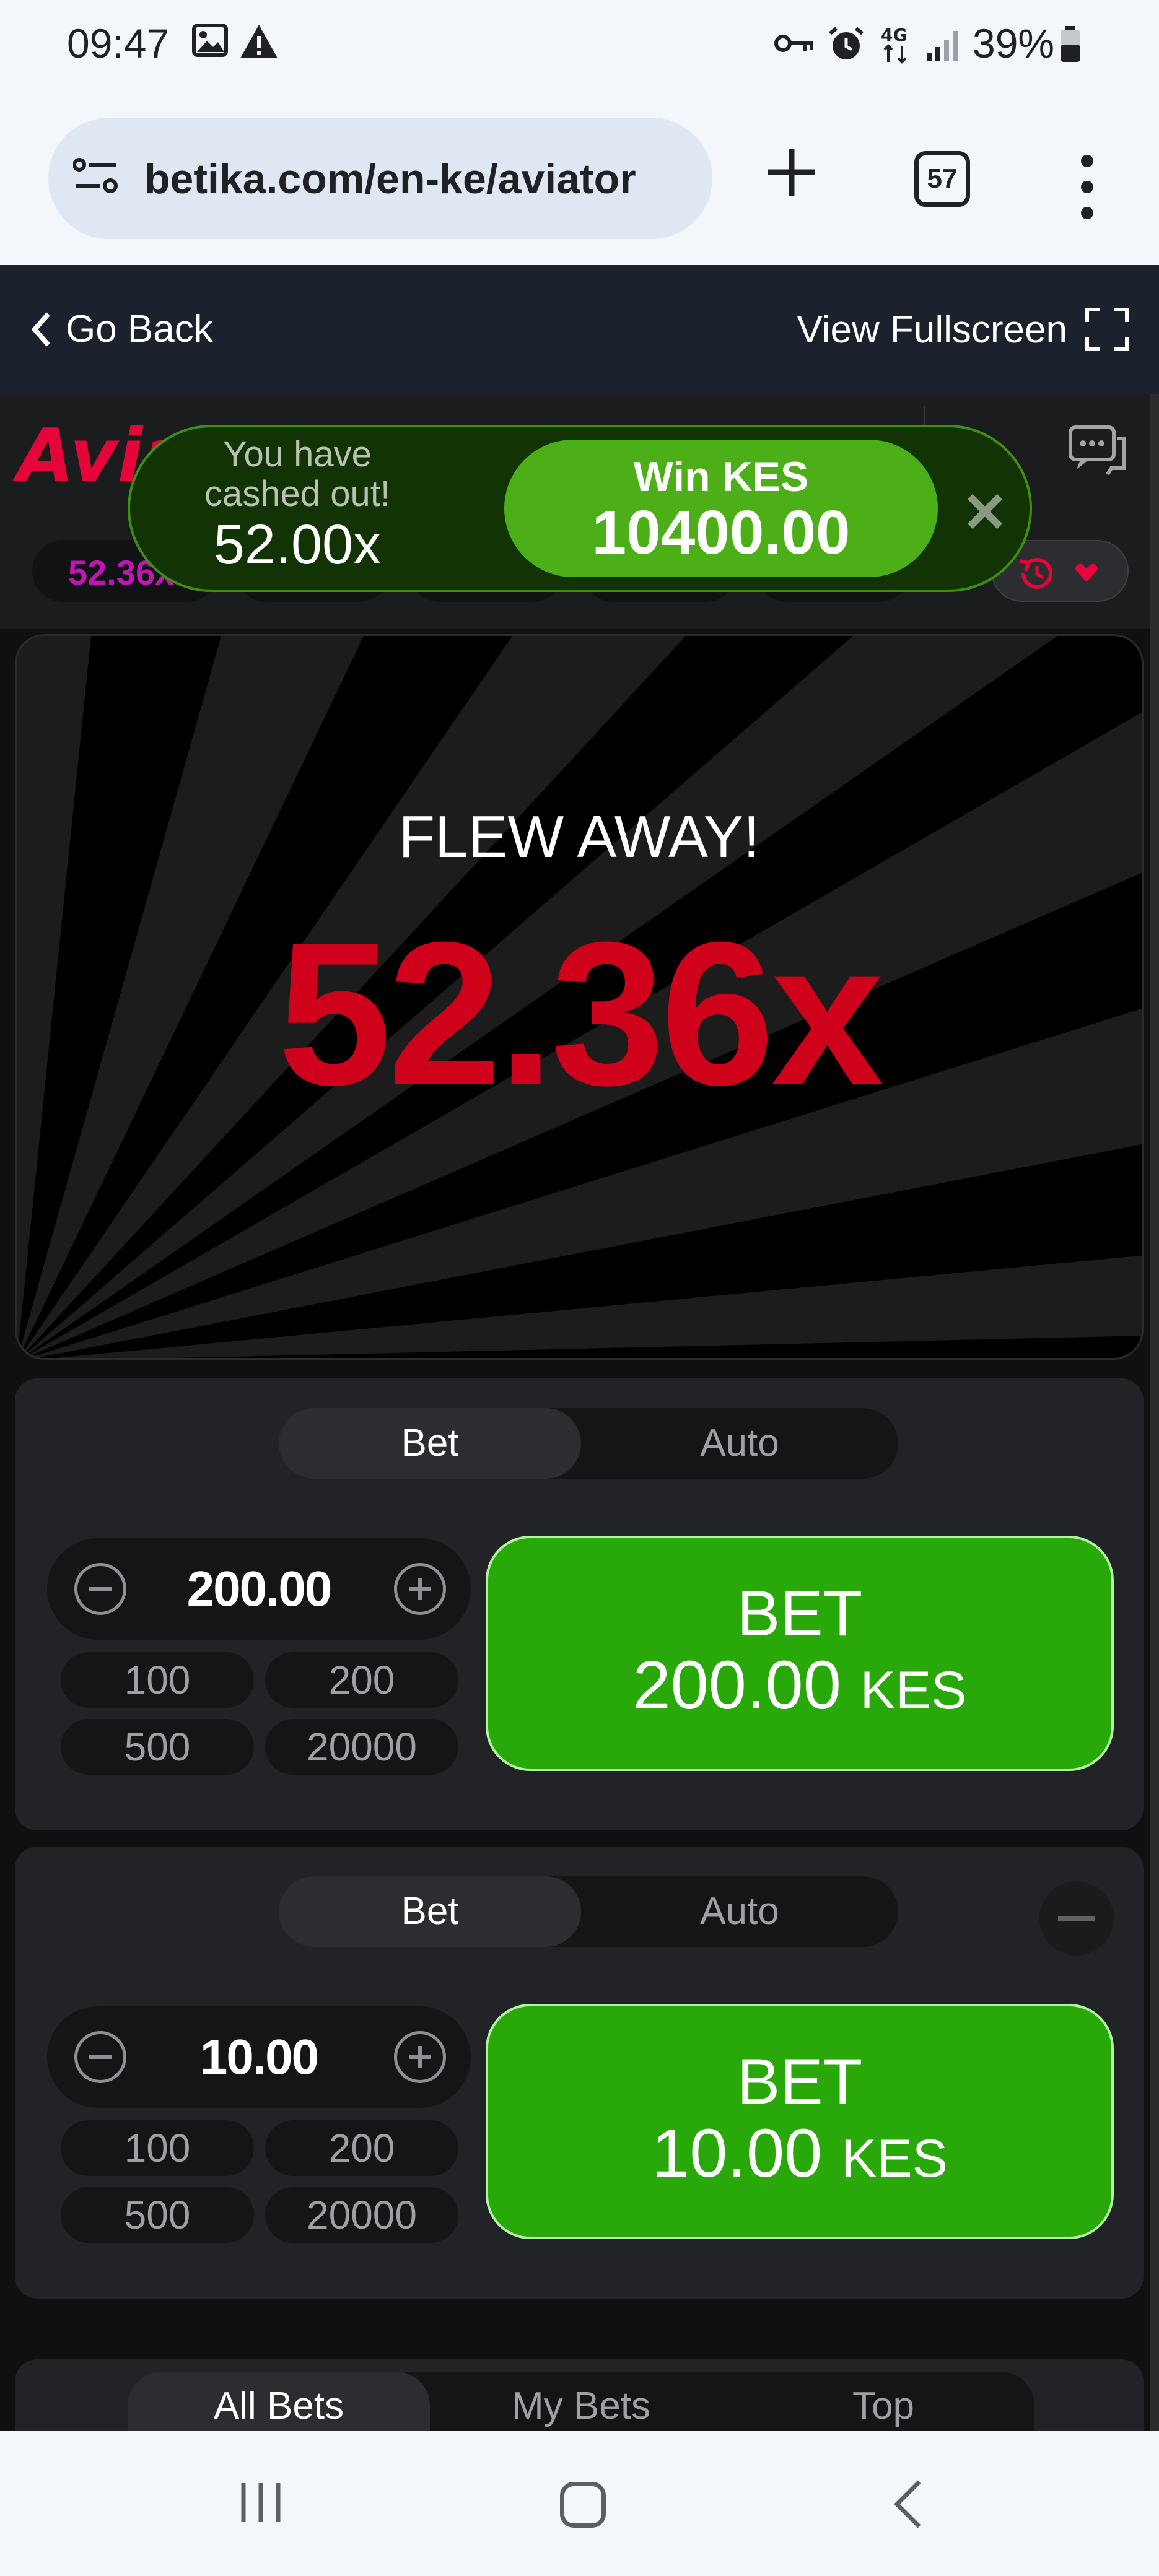 The height and width of the screenshot is (2576, 1159). What do you see at coordinates (1014, 43) in the screenshot?
I see `battery-level: 39%` at bounding box center [1014, 43].